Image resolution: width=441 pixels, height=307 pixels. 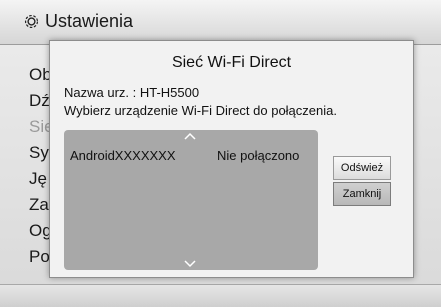 I want to click on close-button: Zamknij, so click(x=362, y=194).